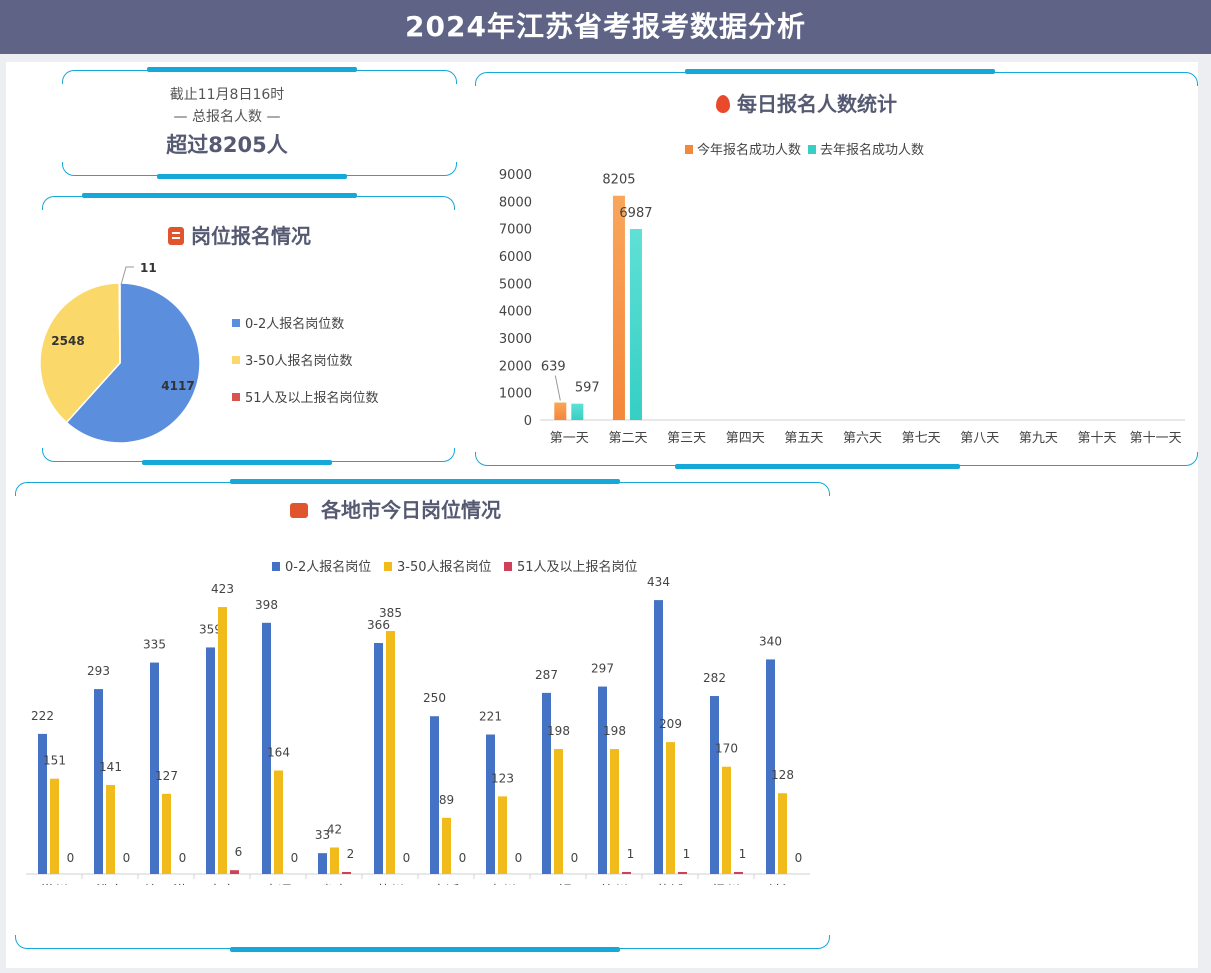 Image resolution: width=1211 pixels, height=973 pixels. I want to click on daily-title: 每日报名人数统计, so click(806, 102).